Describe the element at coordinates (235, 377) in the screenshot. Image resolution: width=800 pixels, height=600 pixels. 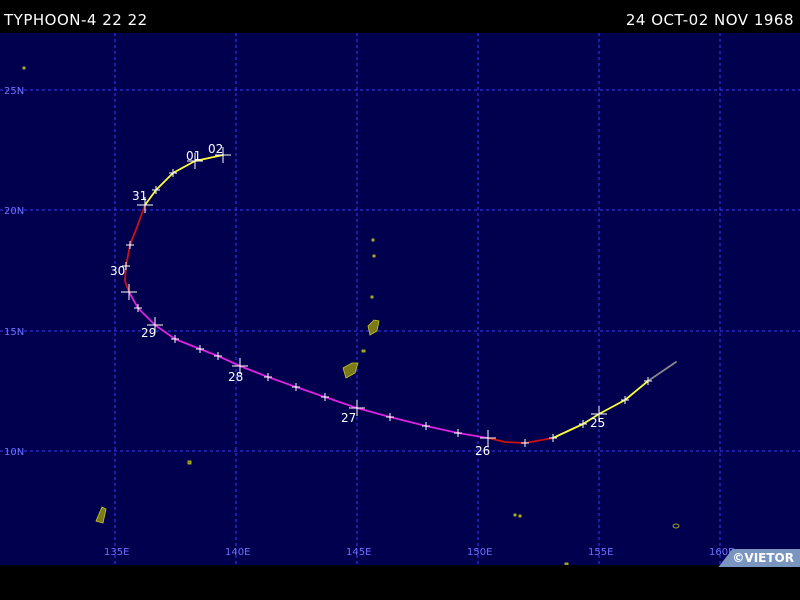
I see `date-label-28: 28` at that location.